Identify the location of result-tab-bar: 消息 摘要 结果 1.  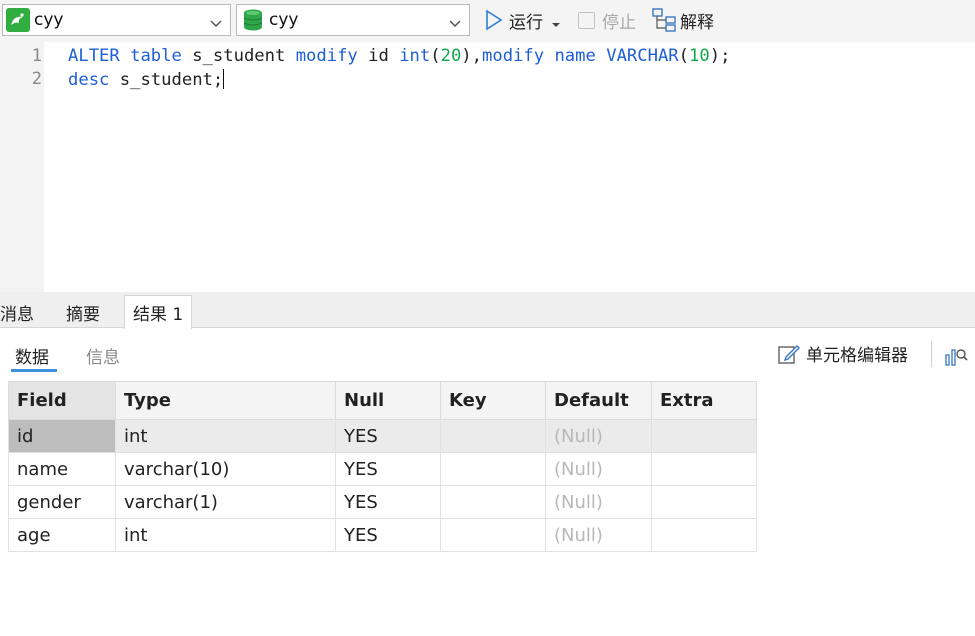
(487, 310).